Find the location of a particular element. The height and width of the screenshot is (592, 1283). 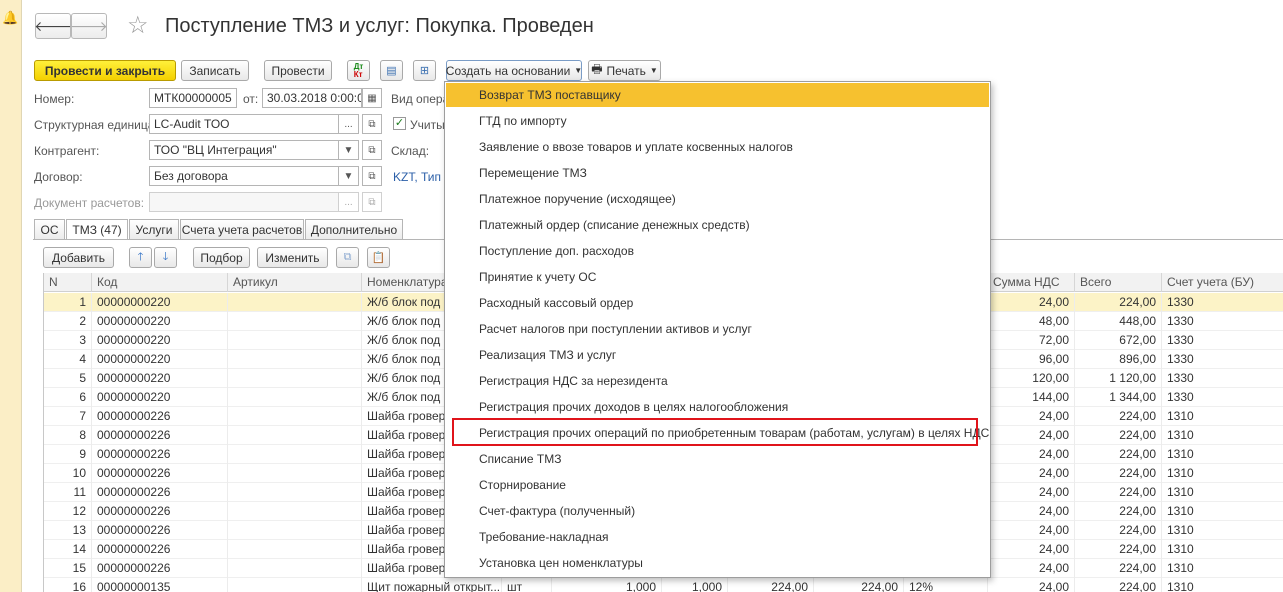

unit-field: LC-Audit ТОО is located at coordinates (244, 124).